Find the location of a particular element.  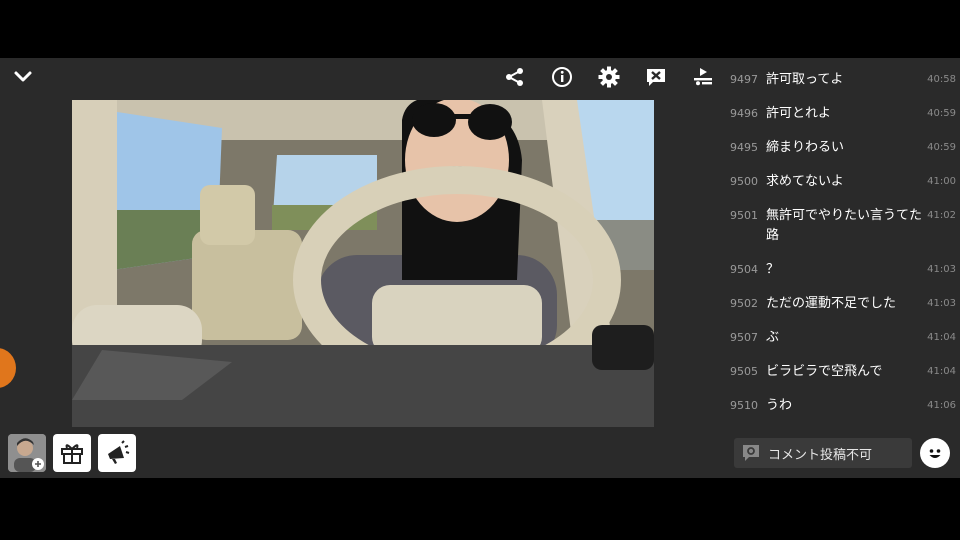

comment-text: ただの運動不足でした is located at coordinates (831, 303).